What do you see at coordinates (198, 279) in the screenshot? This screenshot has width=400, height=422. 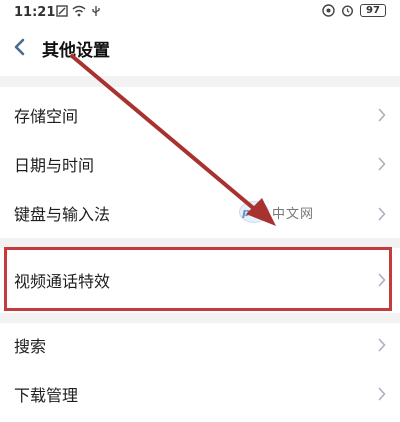 I see `highlight-box` at bounding box center [198, 279].